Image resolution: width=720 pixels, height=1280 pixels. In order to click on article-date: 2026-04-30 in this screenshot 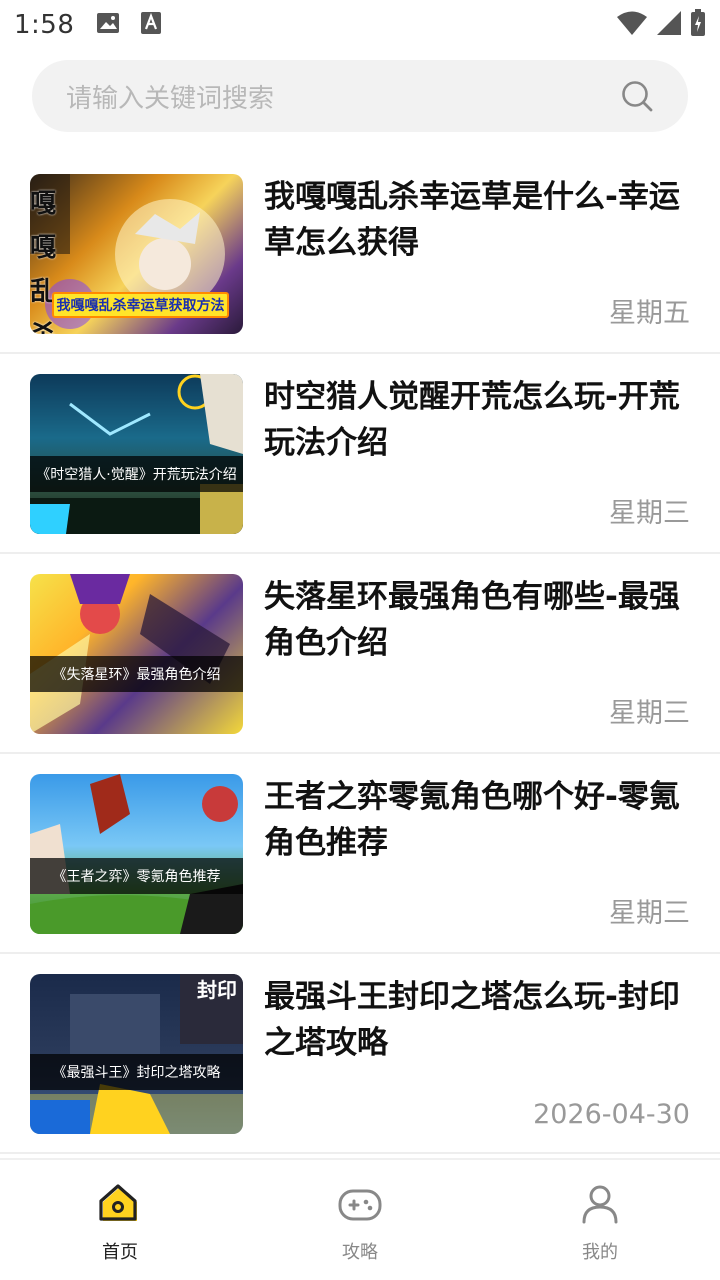, I will do `click(611, 1114)`.